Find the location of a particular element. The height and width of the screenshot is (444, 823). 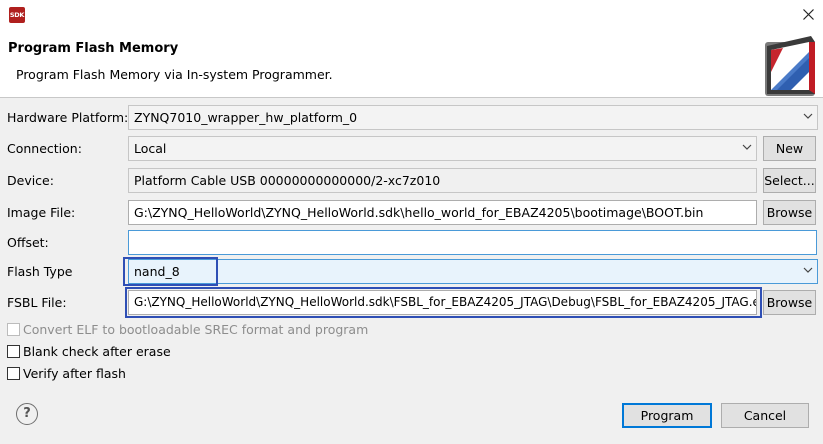

image-file-label: Image File: is located at coordinates (41, 212).